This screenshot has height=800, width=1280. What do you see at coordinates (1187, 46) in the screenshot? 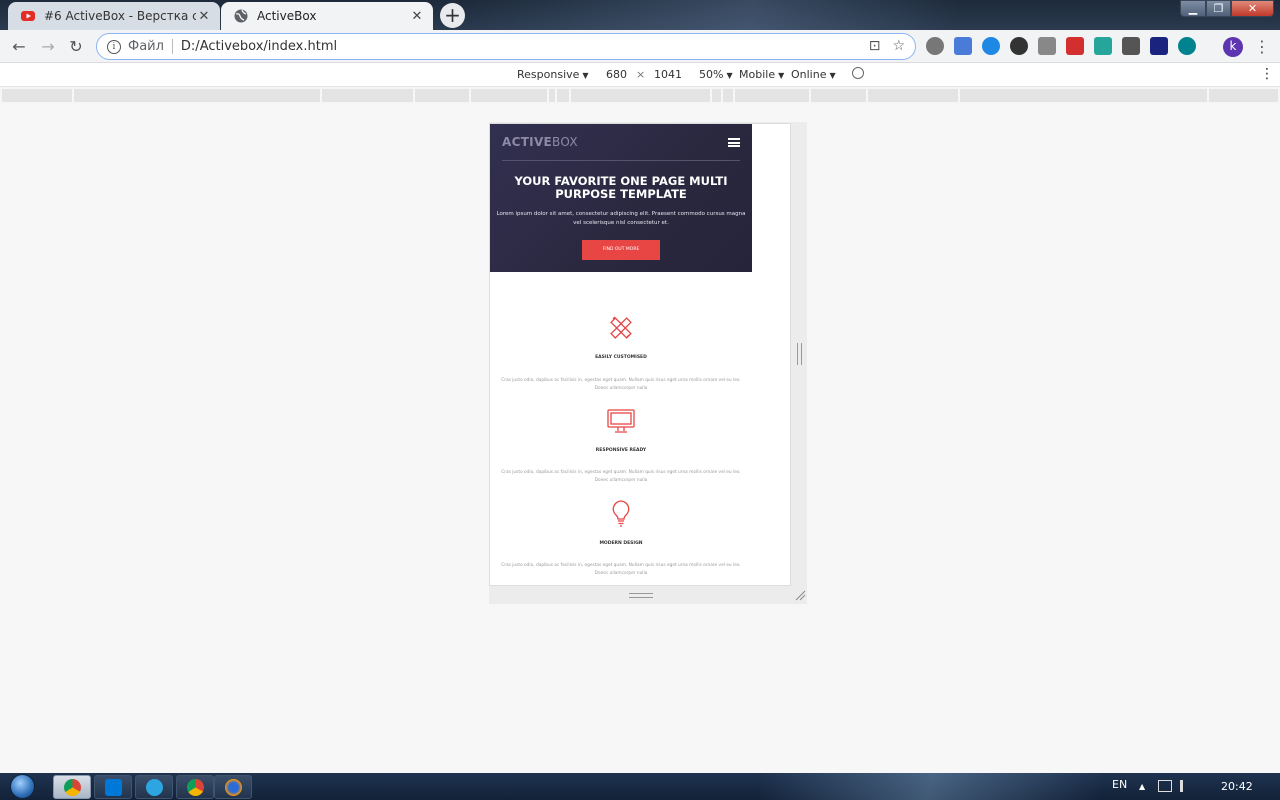
I see `swirl-extension-icon` at bounding box center [1187, 46].